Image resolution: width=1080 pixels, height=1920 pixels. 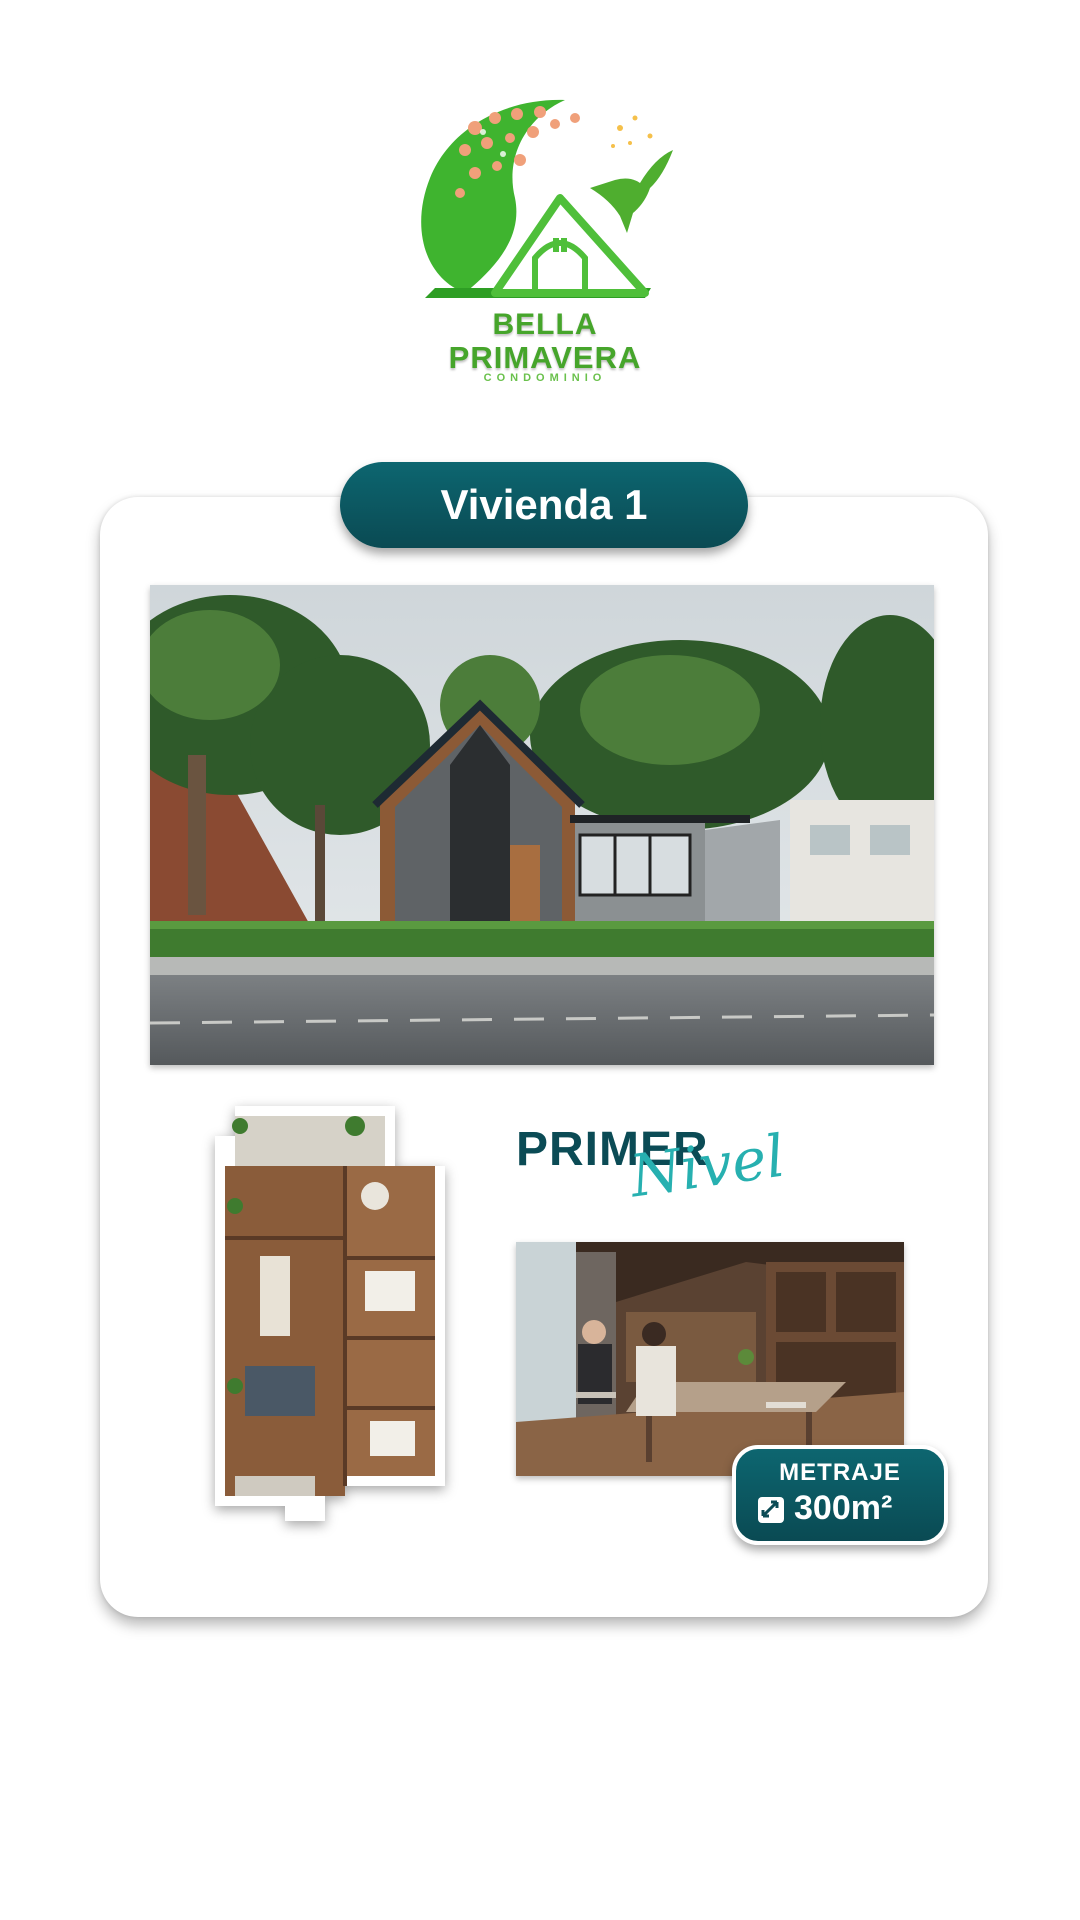 I want to click on brand-logo: BELLA PRIMAVERA CONDOMINIO, so click(x=545, y=238).